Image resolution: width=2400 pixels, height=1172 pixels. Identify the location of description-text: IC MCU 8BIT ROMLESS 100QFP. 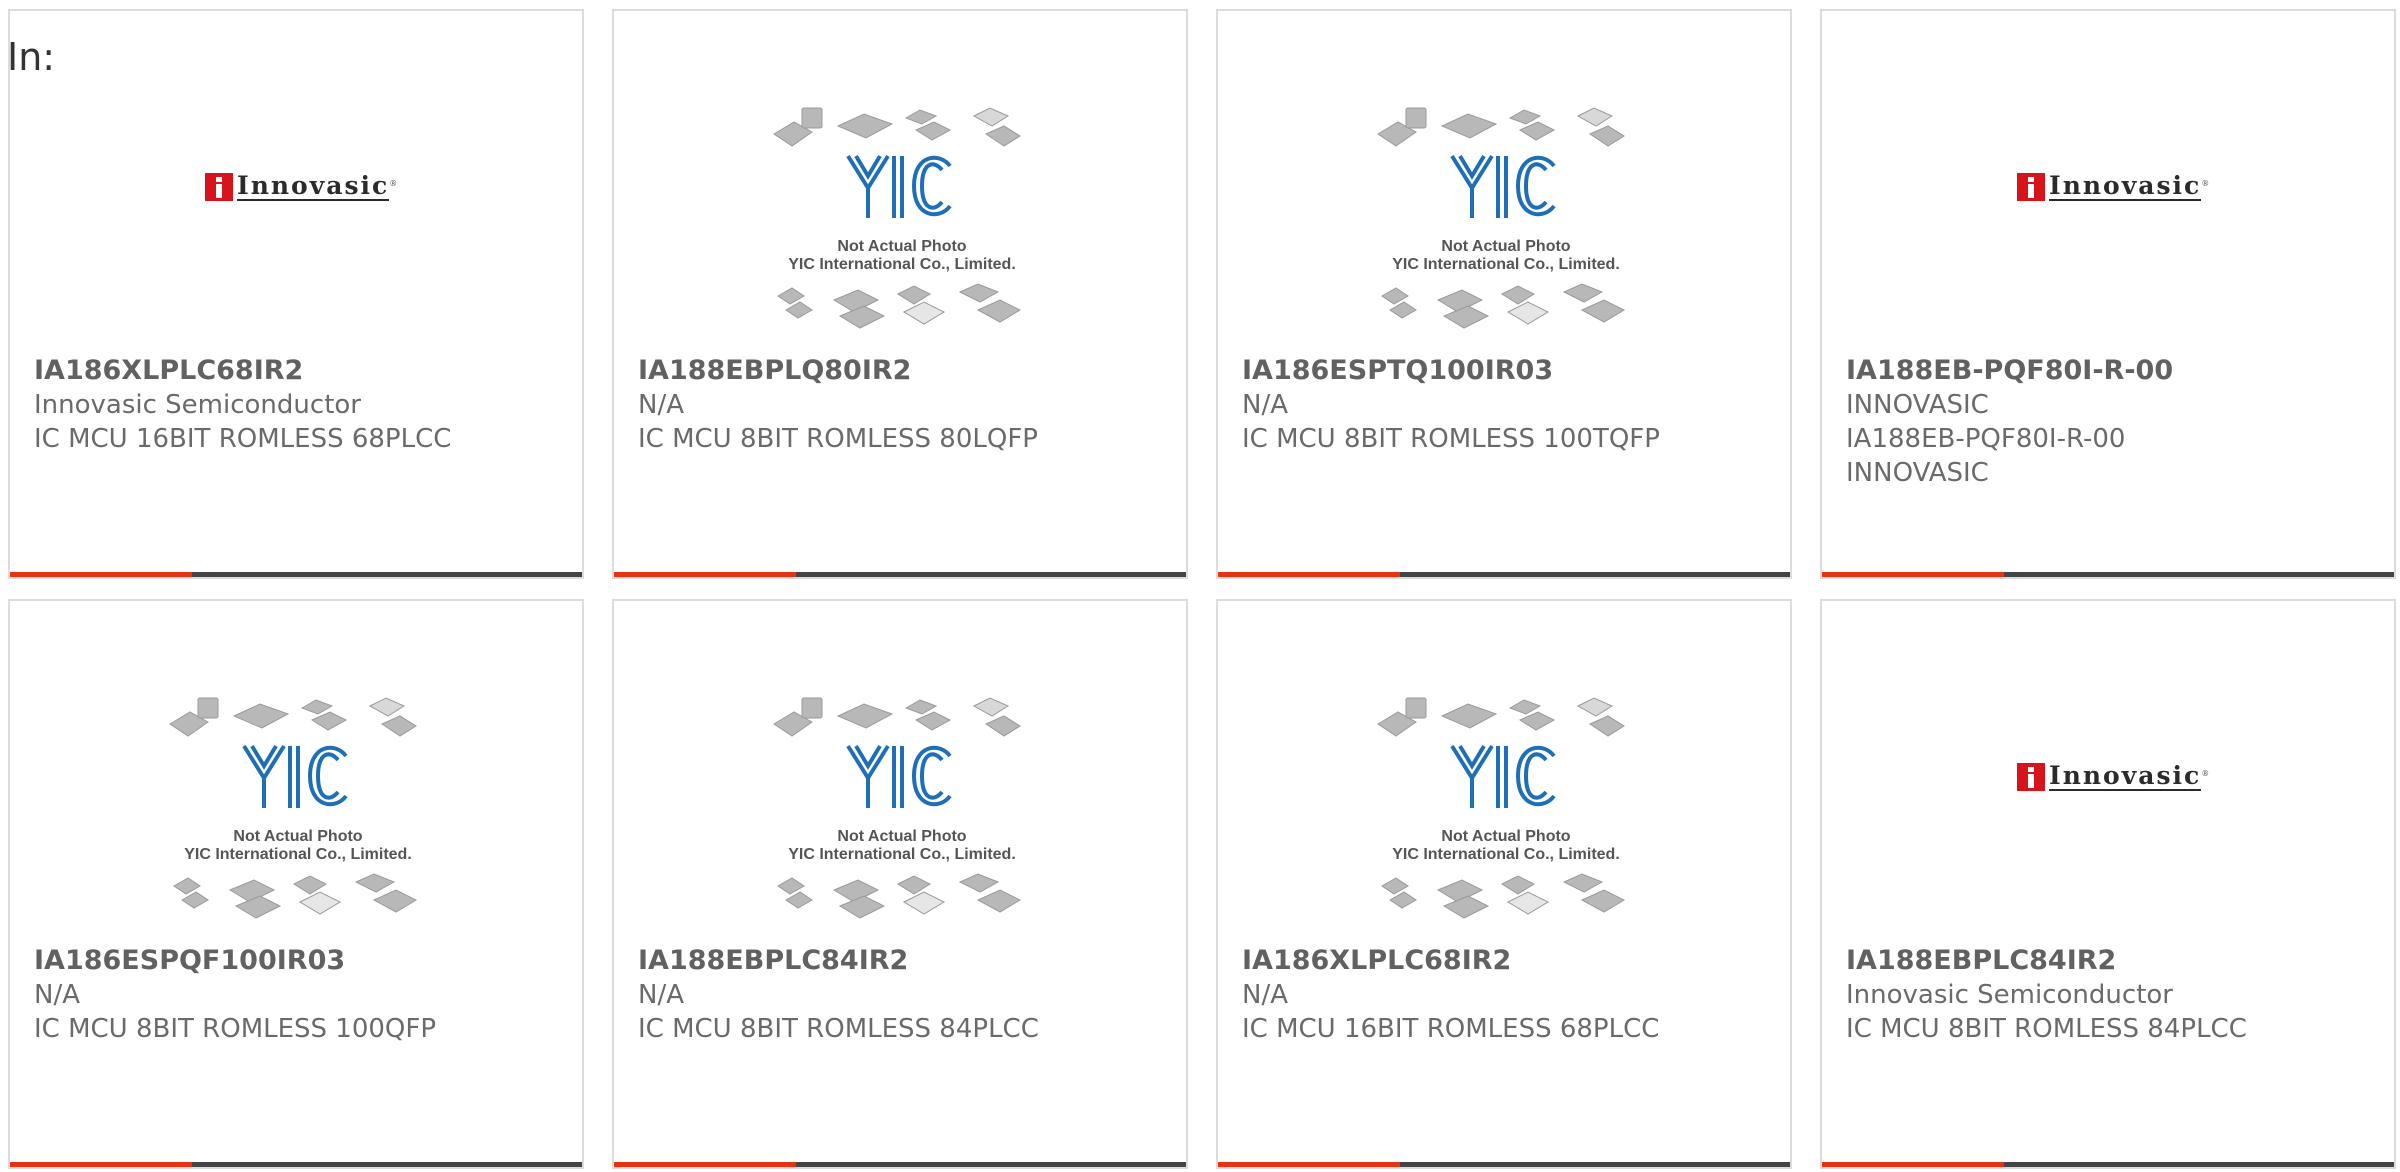
(235, 1029).